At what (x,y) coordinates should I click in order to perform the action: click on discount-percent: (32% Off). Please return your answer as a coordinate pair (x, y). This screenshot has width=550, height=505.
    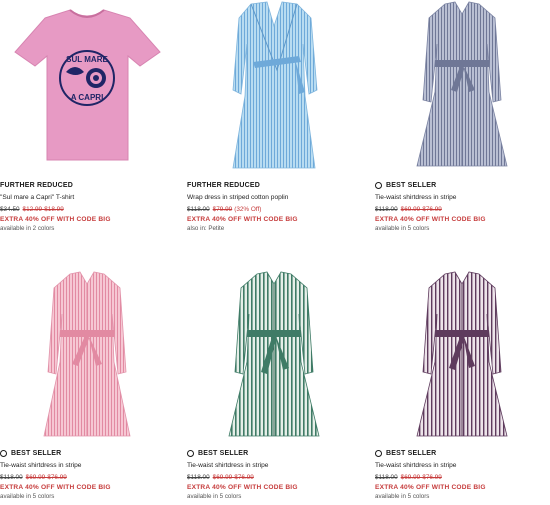
    Looking at the image, I should click on (248, 209).